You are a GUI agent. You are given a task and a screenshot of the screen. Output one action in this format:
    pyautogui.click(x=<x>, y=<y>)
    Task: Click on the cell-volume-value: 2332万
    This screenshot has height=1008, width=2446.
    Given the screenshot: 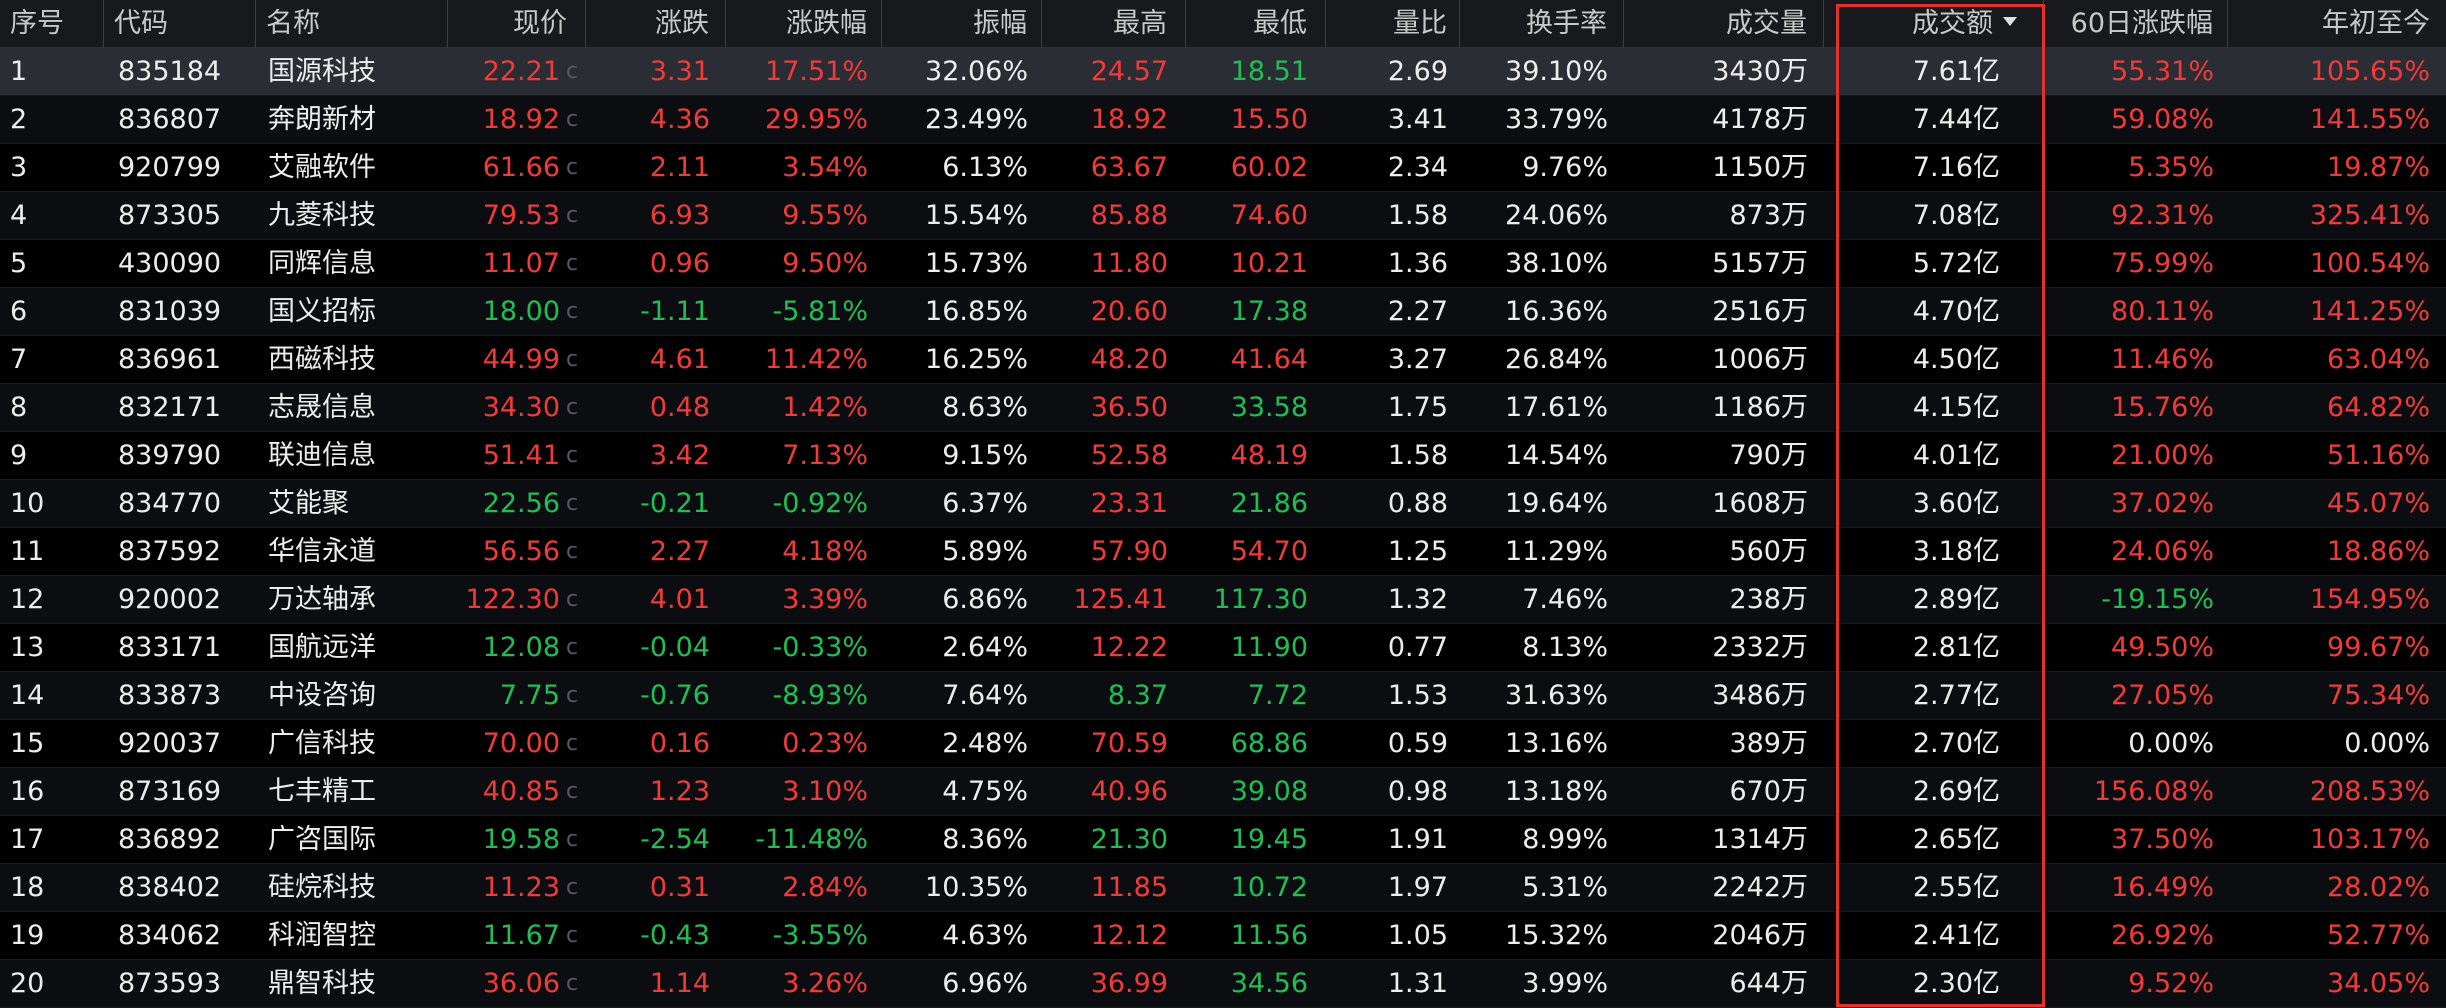 What is the action you would take?
    pyautogui.click(x=1760, y=647)
    